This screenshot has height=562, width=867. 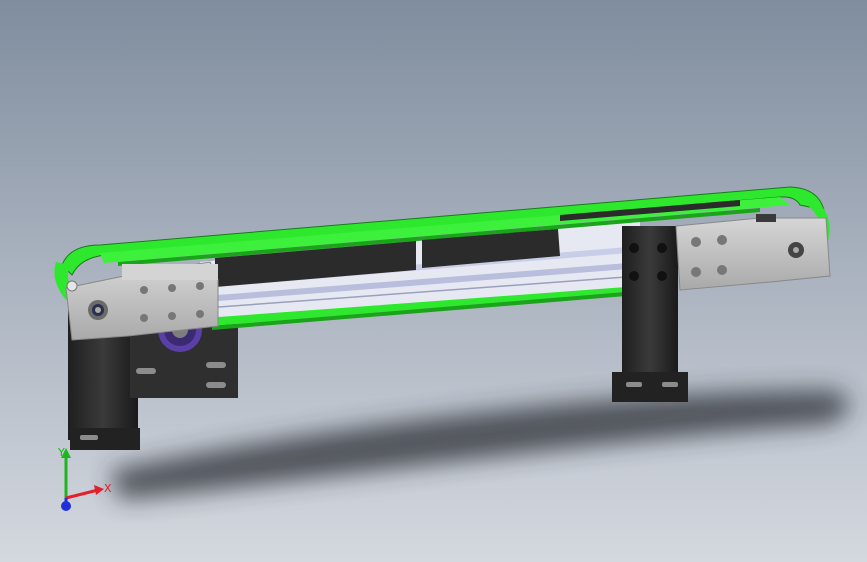 I want to click on right-leg, so click(x=650, y=314).